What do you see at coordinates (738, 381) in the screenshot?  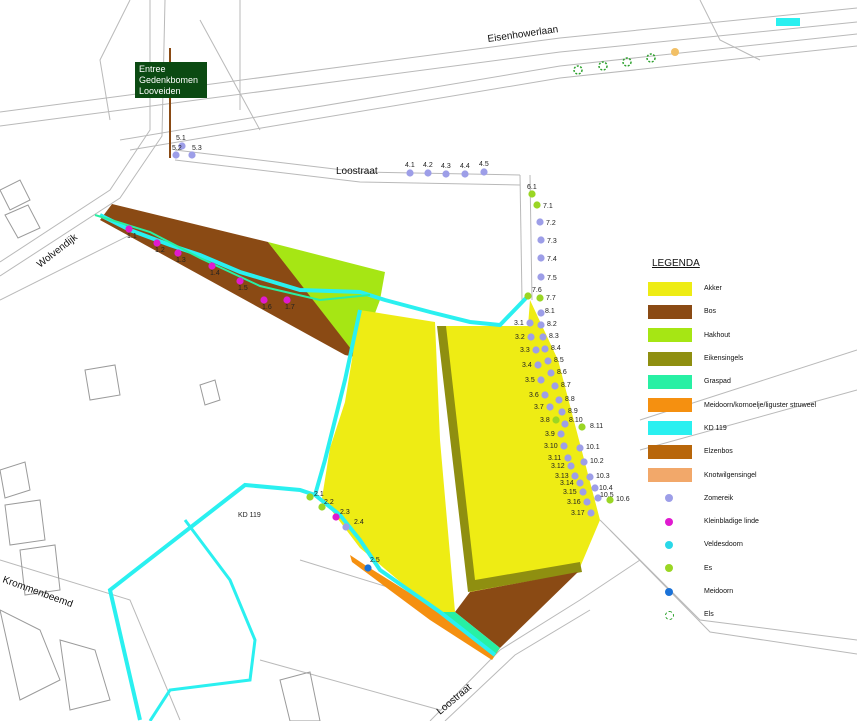 I see `legend-item: Graspad` at bounding box center [738, 381].